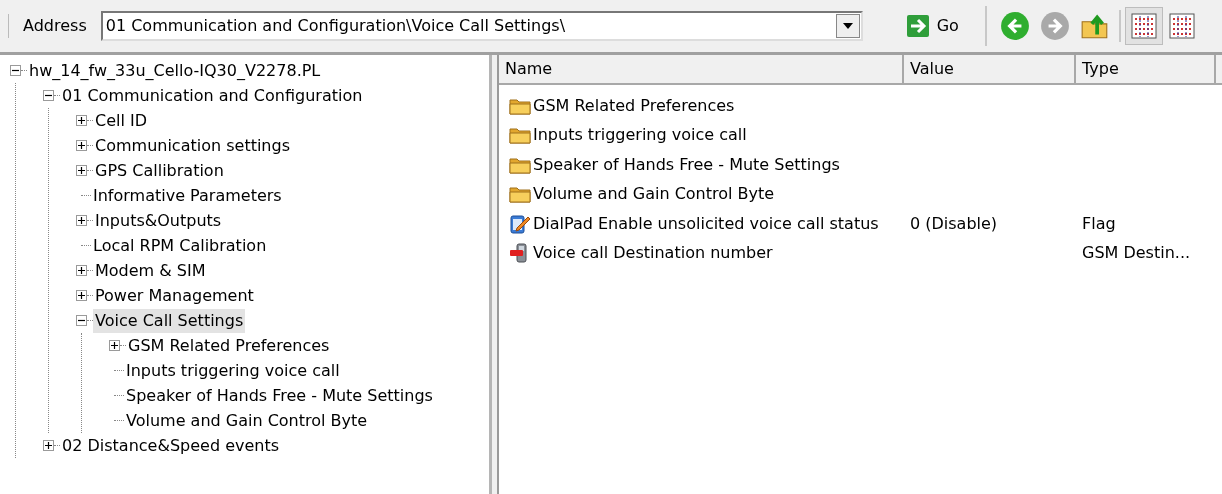 The image size is (1222, 494). What do you see at coordinates (247, 420) in the screenshot?
I see `tree-item: Volume and Gain Control Byte` at bounding box center [247, 420].